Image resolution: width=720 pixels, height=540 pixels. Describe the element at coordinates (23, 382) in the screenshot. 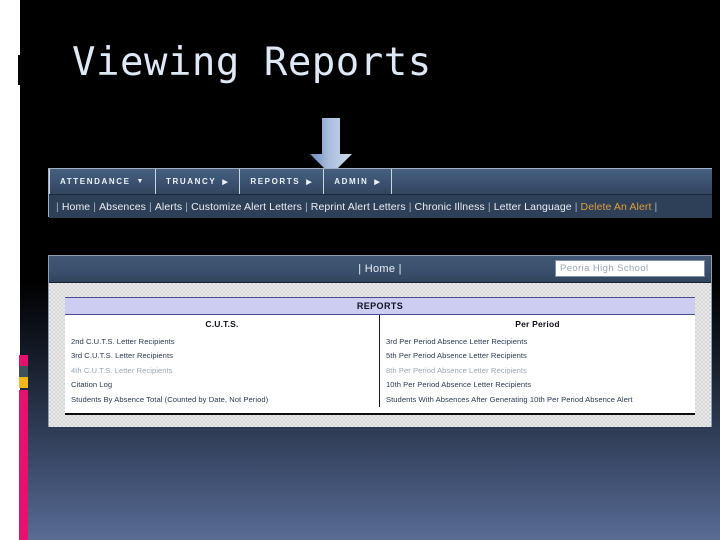

I see `decorative-bar-yellow` at that location.